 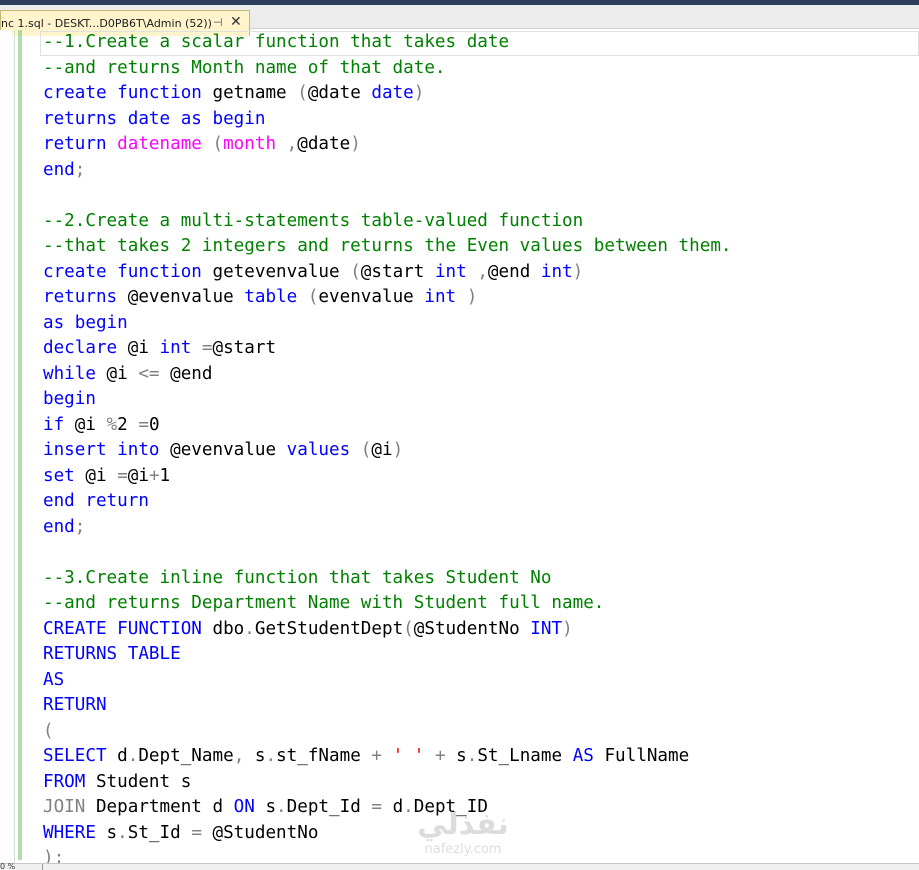 What do you see at coordinates (6, 450) in the screenshot?
I see `editor-gutter` at bounding box center [6, 450].